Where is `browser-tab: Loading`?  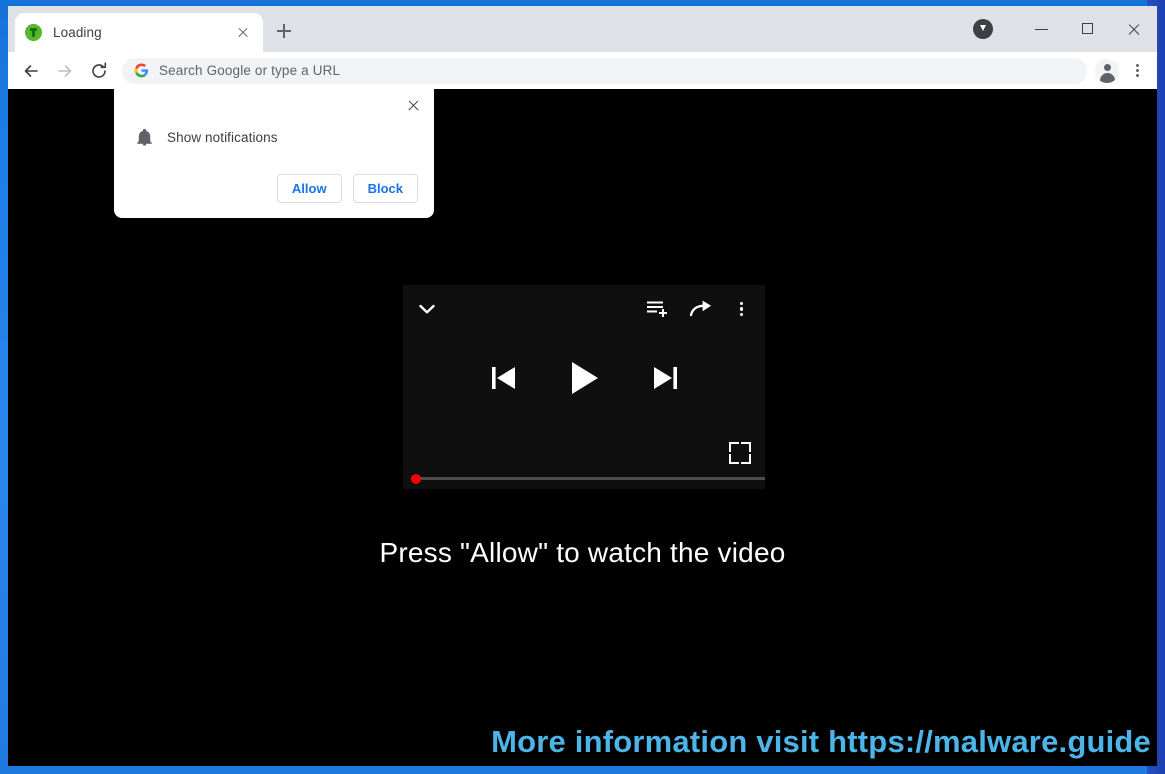 browser-tab: Loading is located at coordinates (139, 32).